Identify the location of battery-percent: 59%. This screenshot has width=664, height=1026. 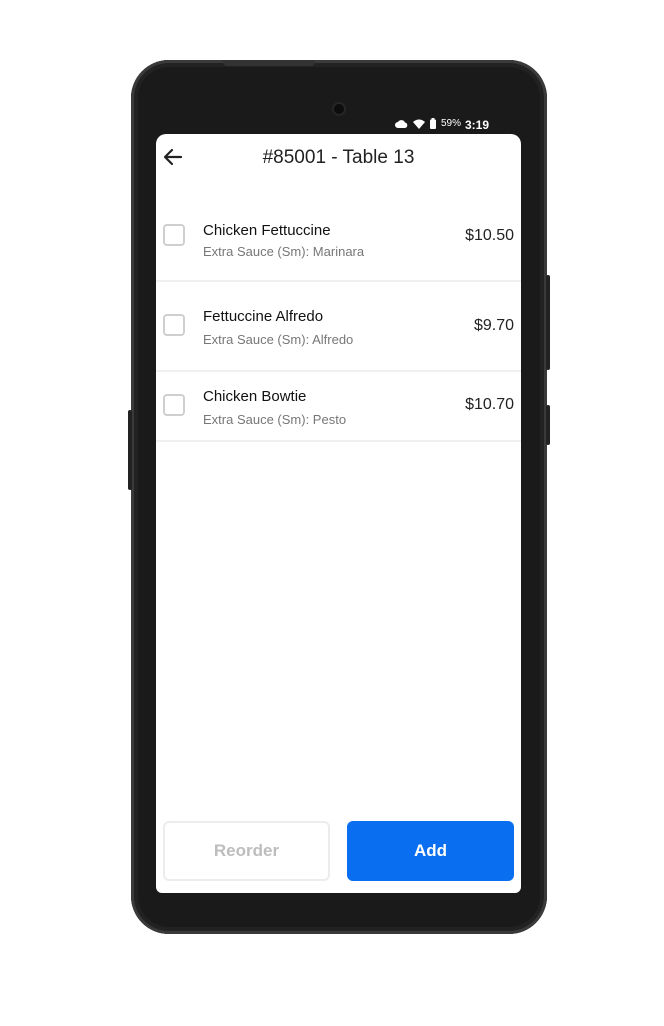
(450, 123).